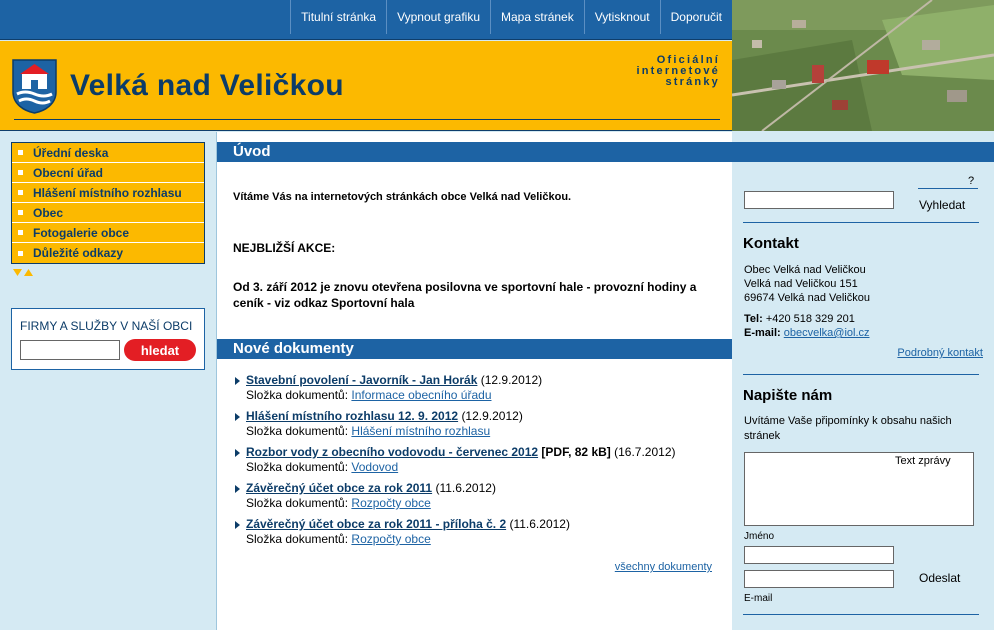  I want to click on detailed-contact-link: Podrobný kontakt, so click(940, 353).